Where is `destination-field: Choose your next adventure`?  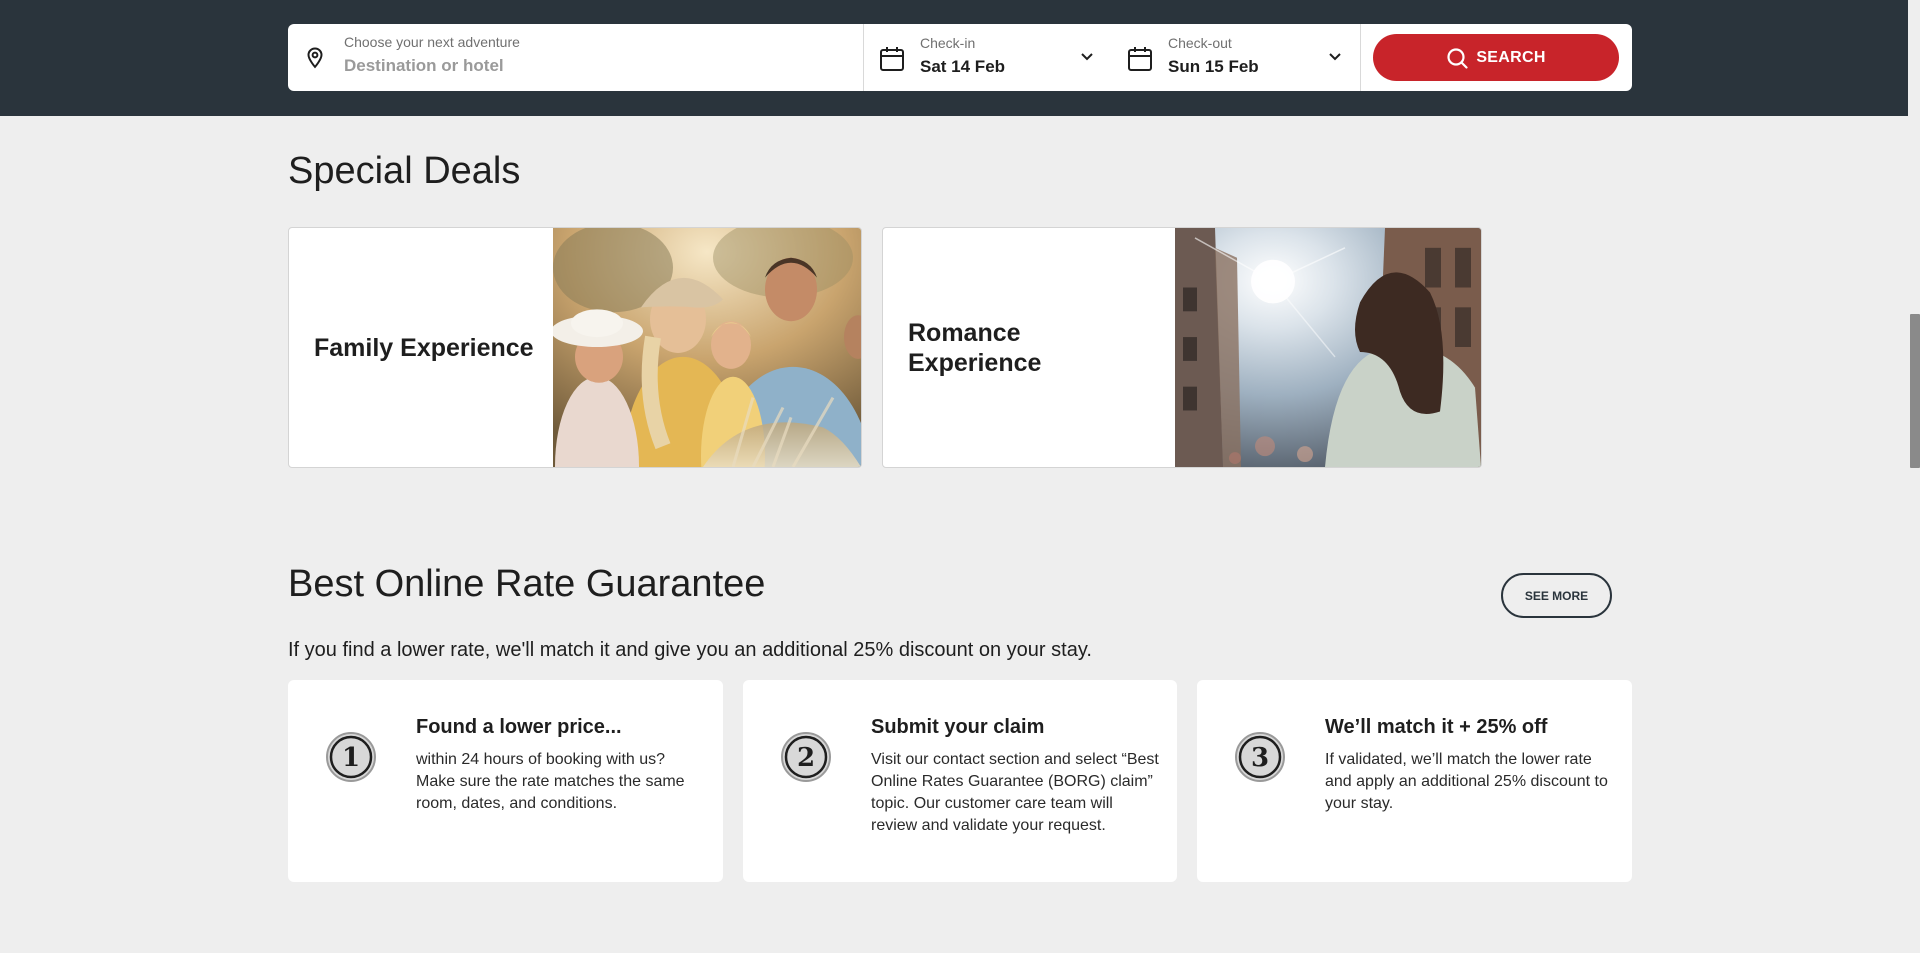 destination-field: Choose your next adventure is located at coordinates (576, 57).